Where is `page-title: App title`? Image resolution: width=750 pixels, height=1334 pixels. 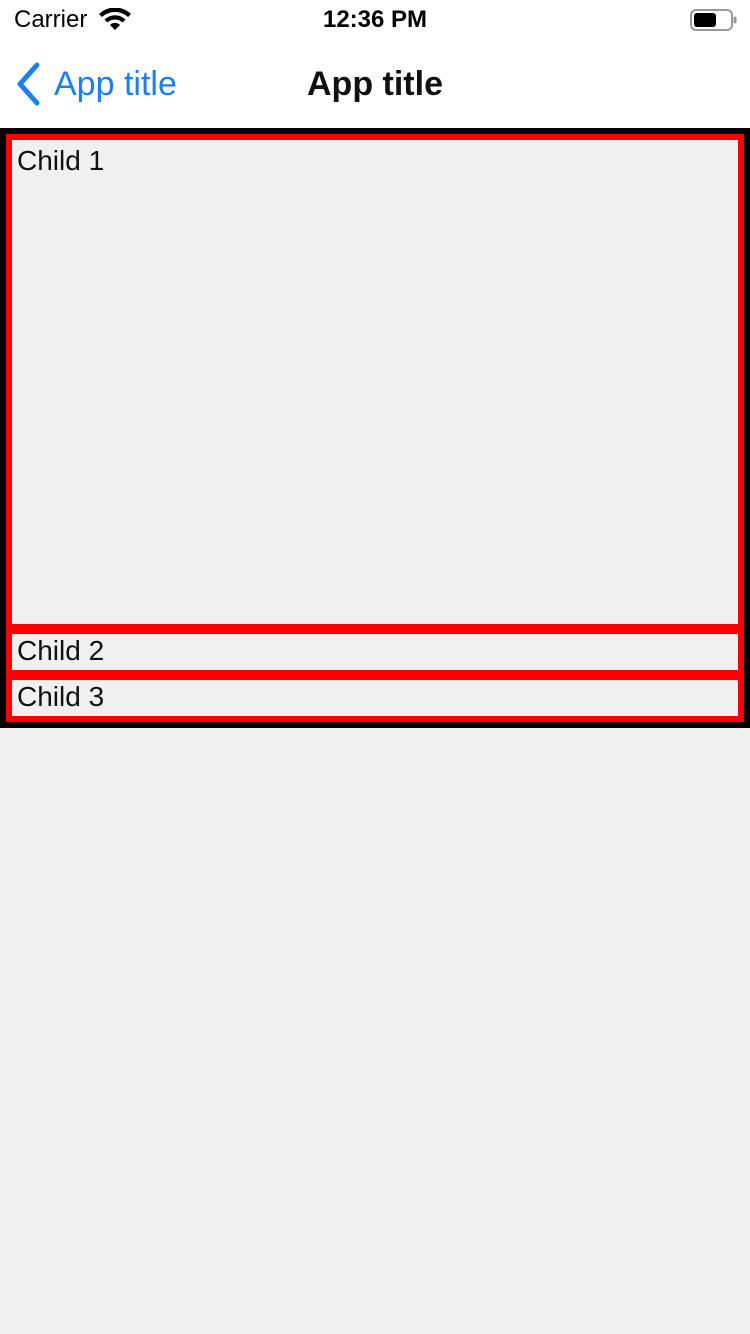 page-title: App title is located at coordinates (375, 84).